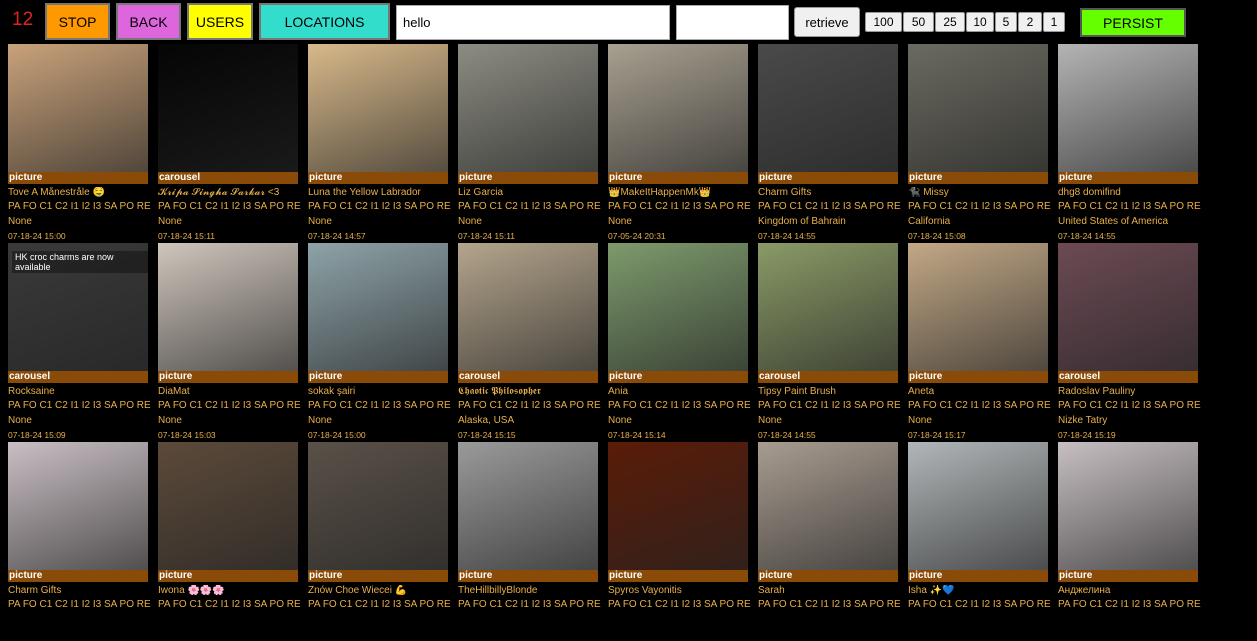 The height and width of the screenshot is (641, 1257). I want to click on hat-photo, so click(528, 506).